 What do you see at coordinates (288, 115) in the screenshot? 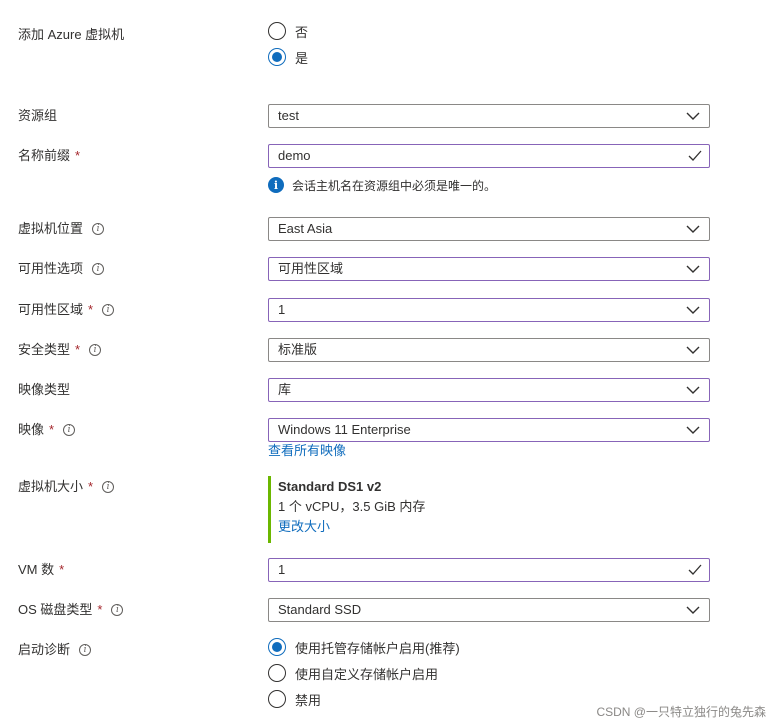
I see `resource-group-value: test` at bounding box center [288, 115].